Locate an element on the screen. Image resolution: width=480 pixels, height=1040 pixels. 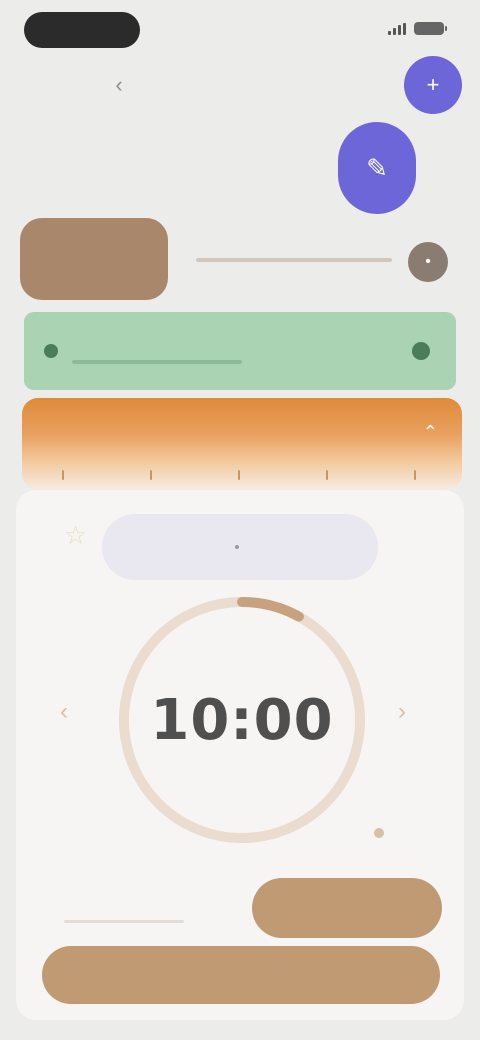
sound-button is located at coordinates (347, 908).